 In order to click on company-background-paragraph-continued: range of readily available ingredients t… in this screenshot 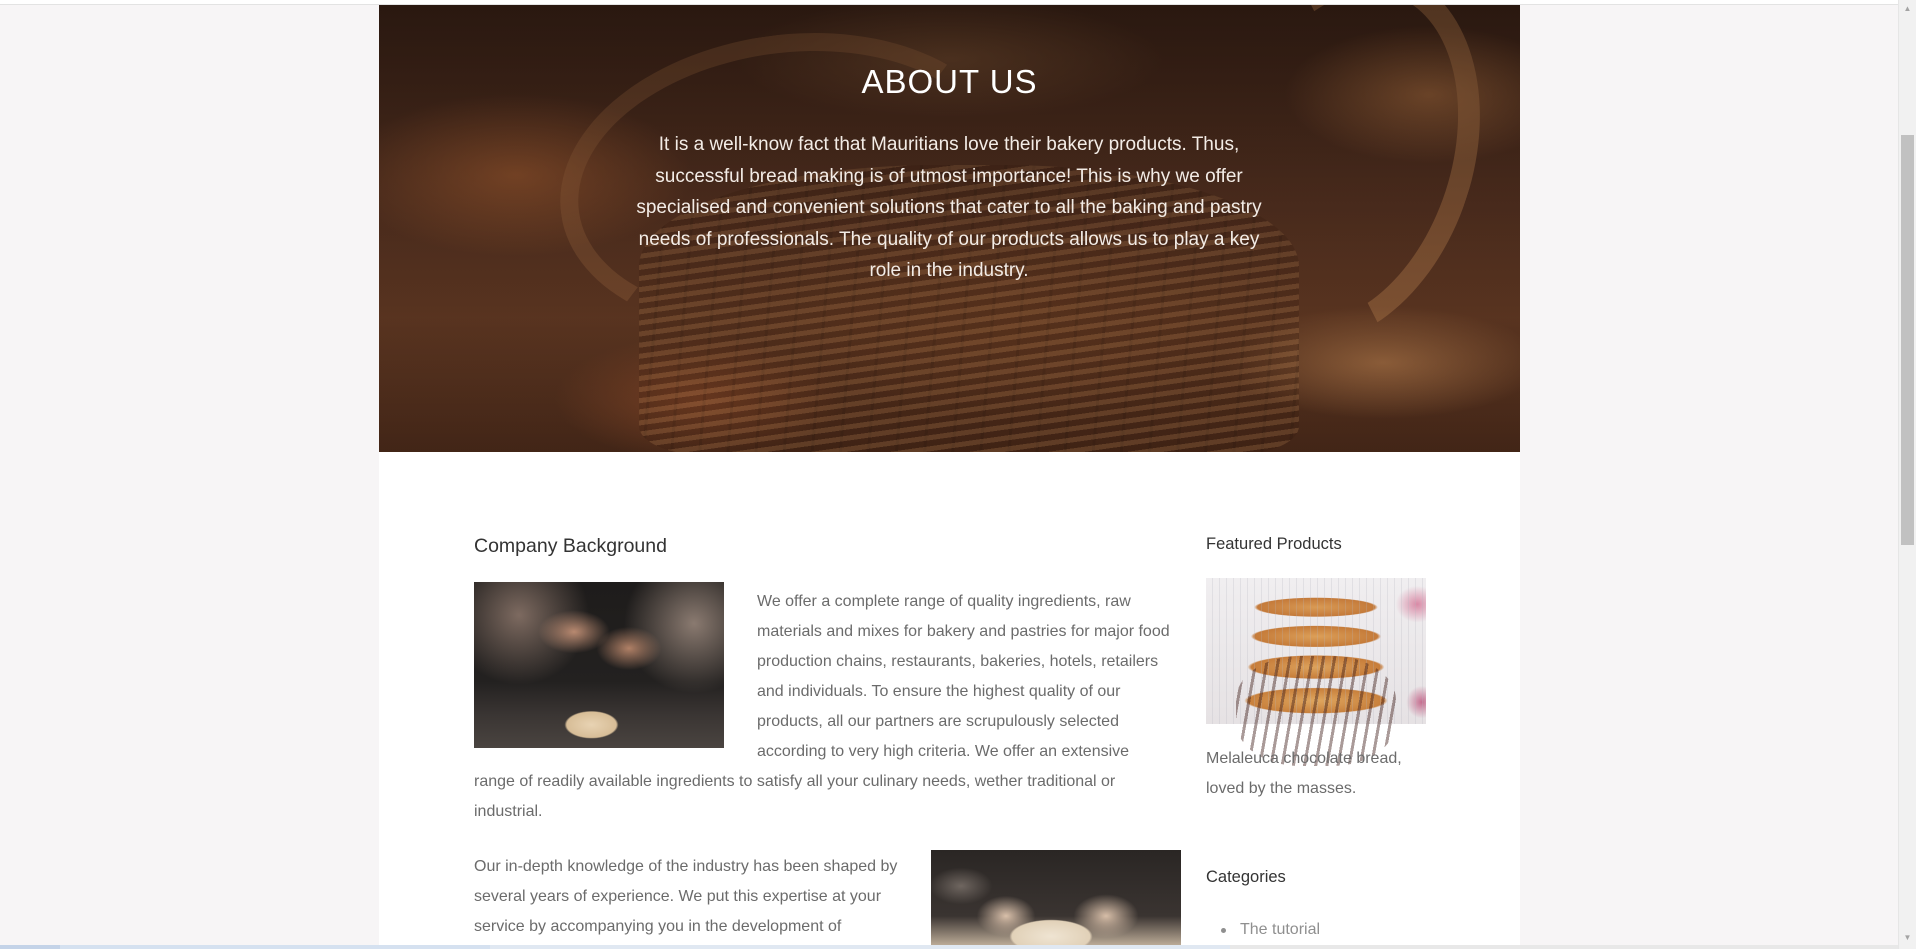, I will do `click(795, 796)`.